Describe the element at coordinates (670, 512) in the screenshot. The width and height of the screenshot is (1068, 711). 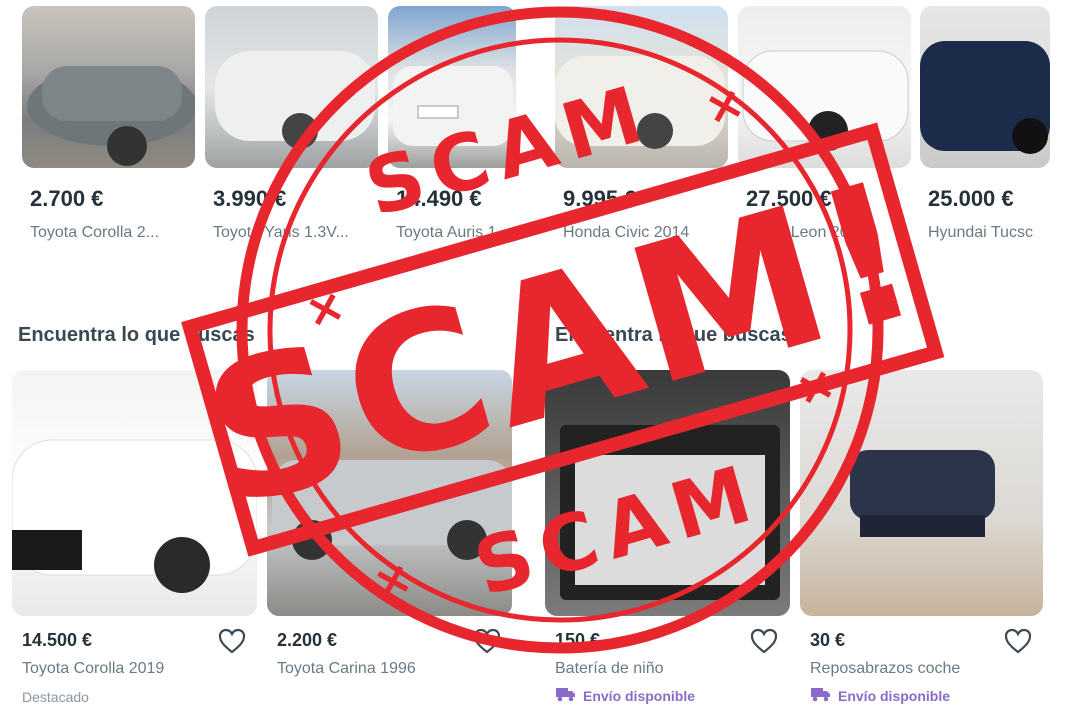
I see `battery-illustration` at that location.